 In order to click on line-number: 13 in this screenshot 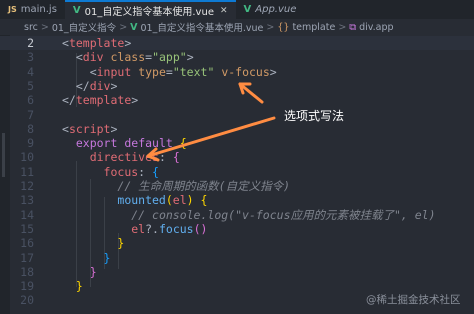, I will do `click(27, 200)`.